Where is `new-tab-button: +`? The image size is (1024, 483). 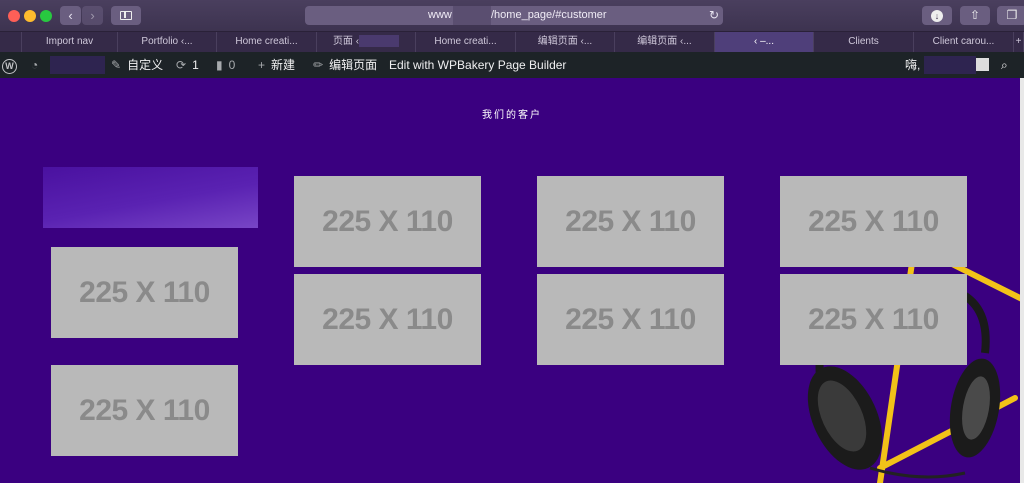
new-tab-button: + is located at coordinates (1019, 42).